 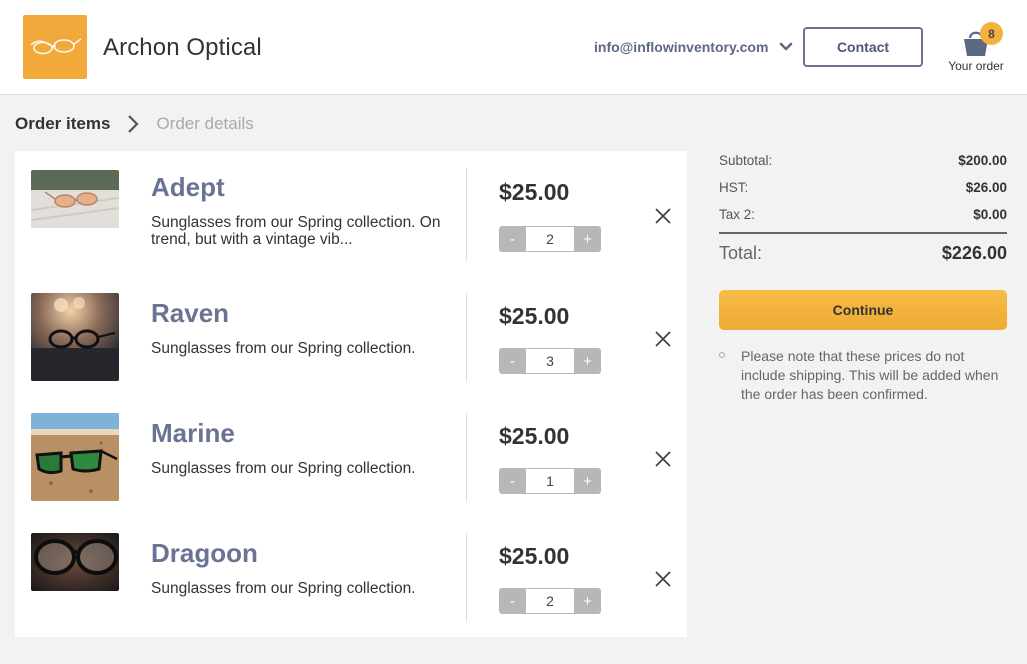 What do you see at coordinates (863, 214) in the screenshot?
I see `tax2-row: Tax 2: $0.00` at bounding box center [863, 214].